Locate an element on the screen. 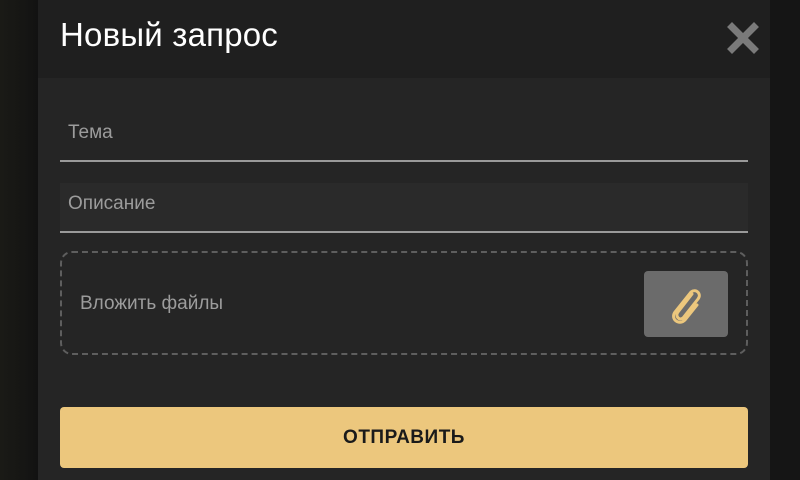  attach-files-label: Вложить файлы is located at coordinates (152, 303).